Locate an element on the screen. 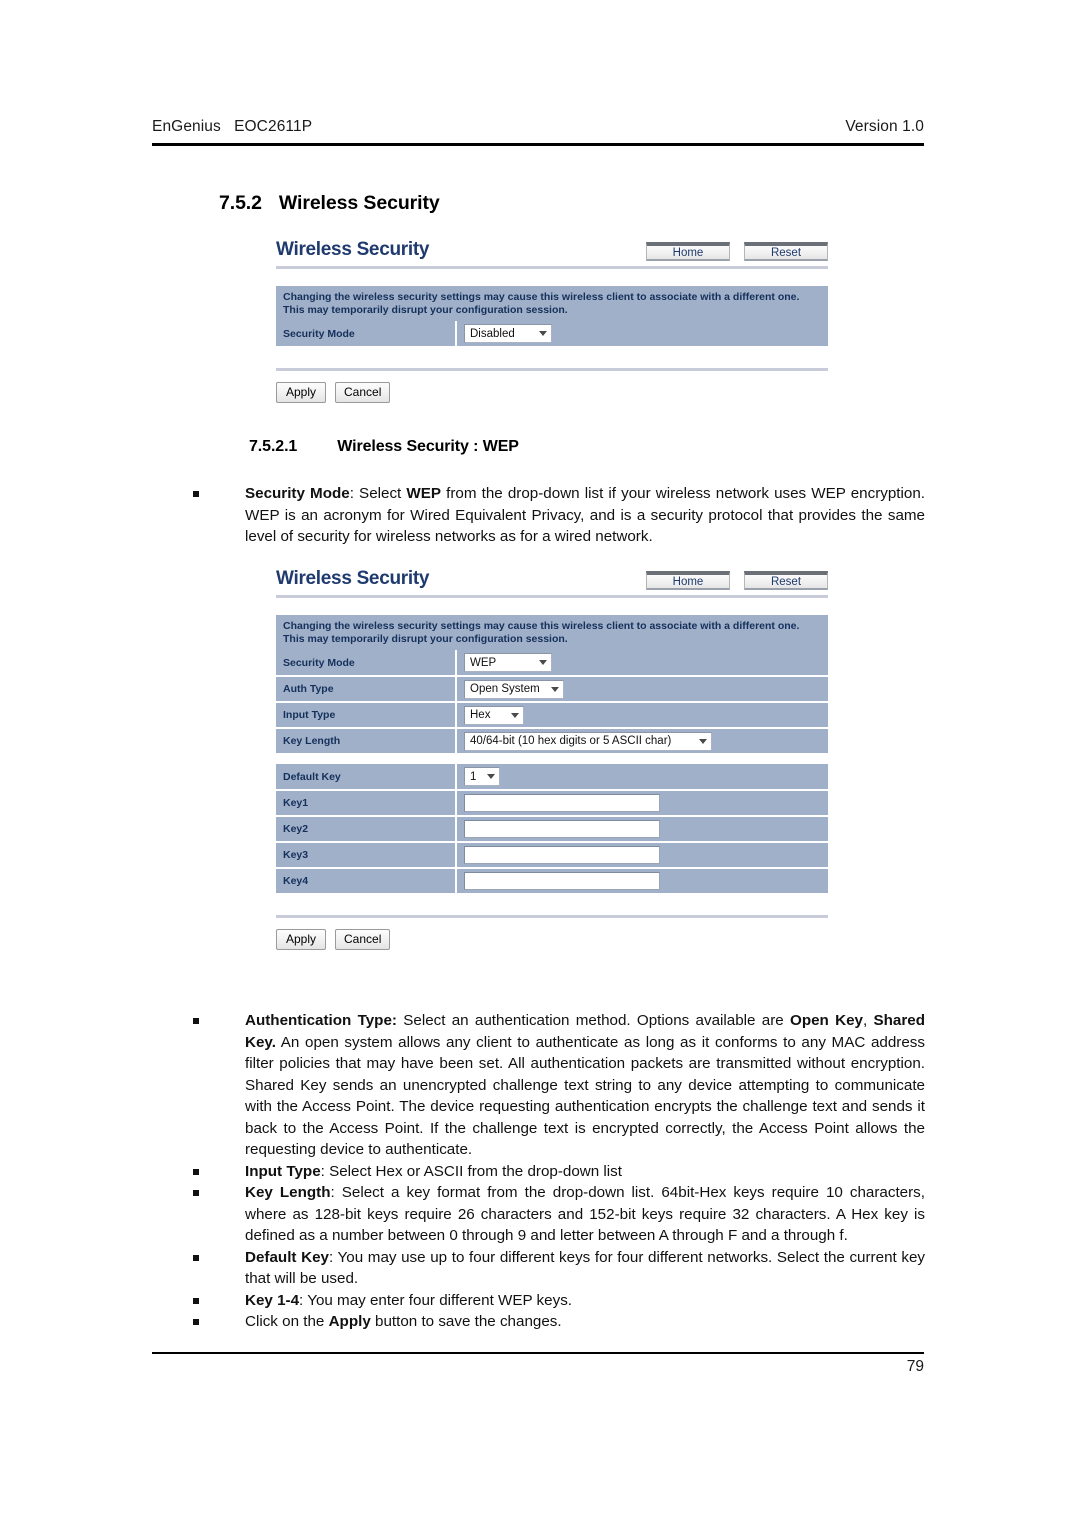  field-key2 is located at coordinates (642, 829).